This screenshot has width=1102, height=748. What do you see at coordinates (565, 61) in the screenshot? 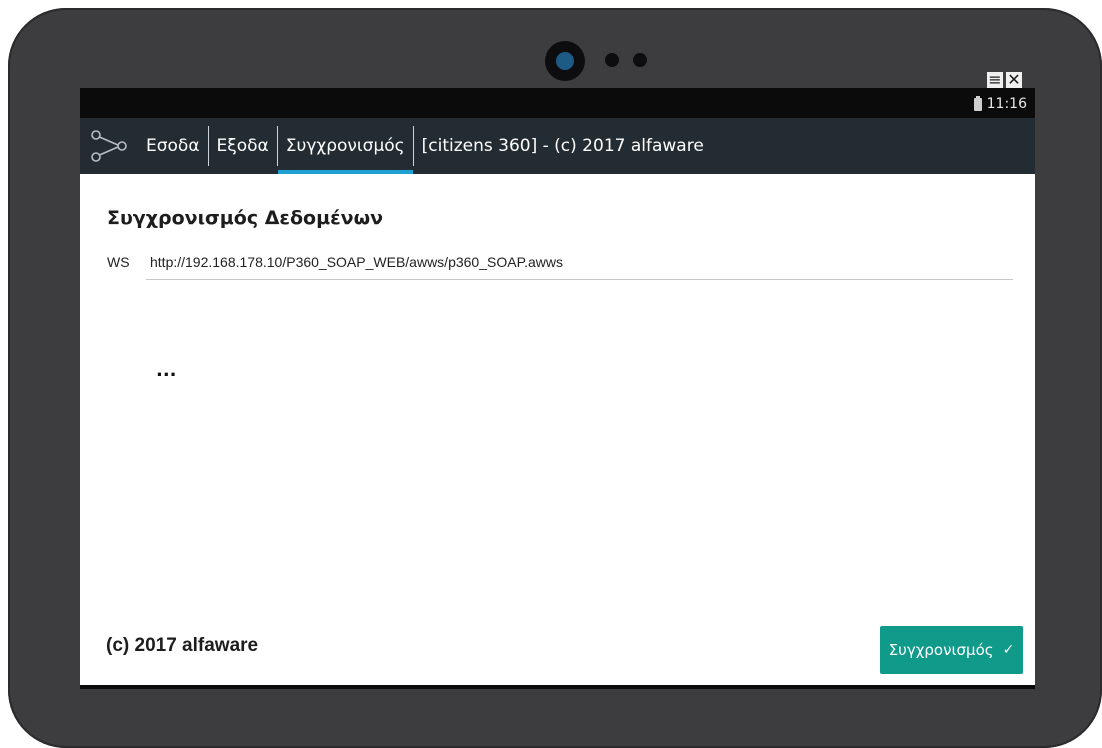
I see `camera-lens` at bounding box center [565, 61].